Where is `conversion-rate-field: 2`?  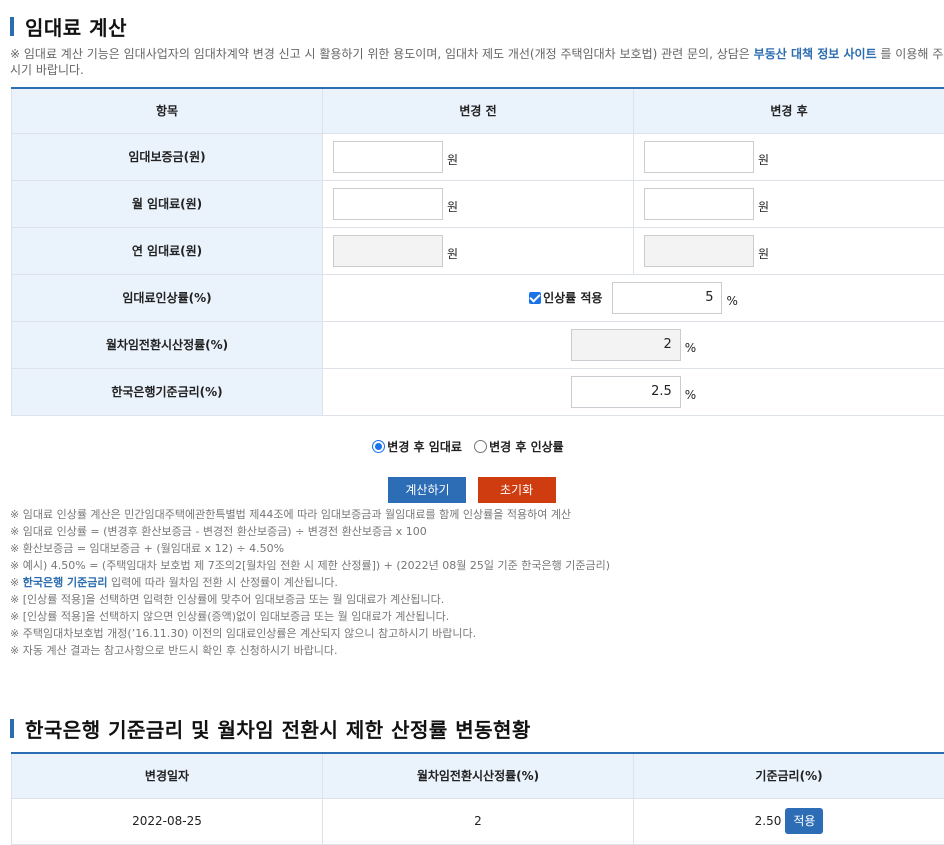
conversion-rate-field: 2 is located at coordinates (625, 344).